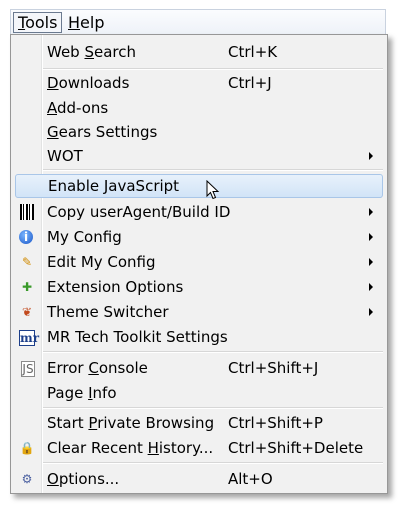 This screenshot has width=406, height=511. Describe the element at coordinates (199, 479) in the screenshot. I see `menu-item-options: ⚙ Options... Alt+O` at that location.